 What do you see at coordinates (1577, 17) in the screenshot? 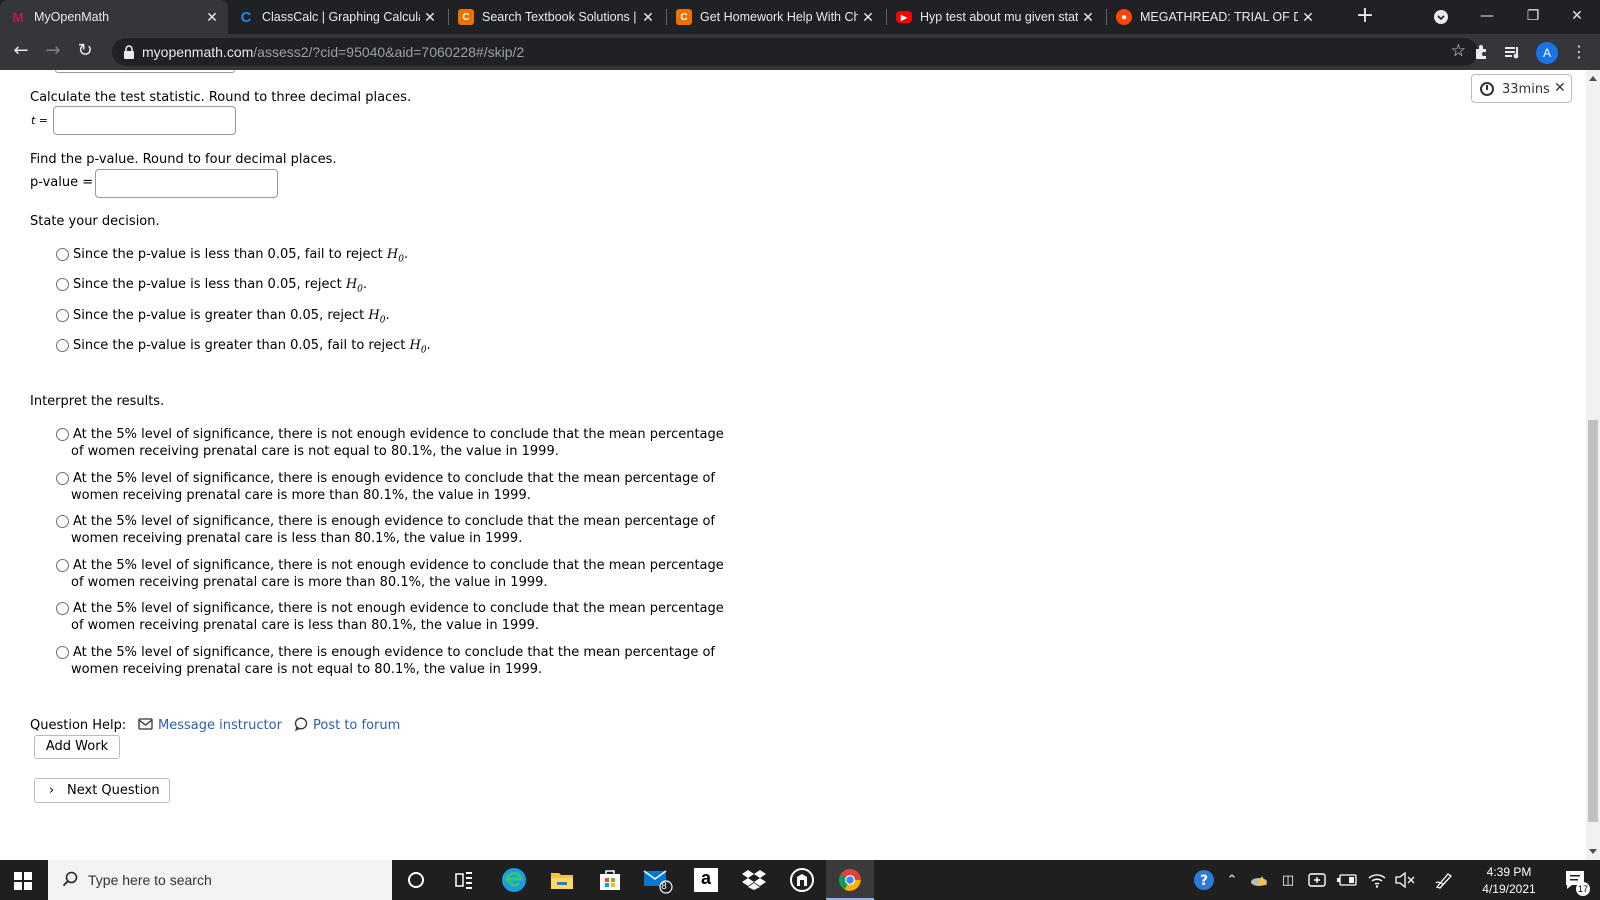
I see `window-close-button: ✕` at bounding box center [1577, 17].